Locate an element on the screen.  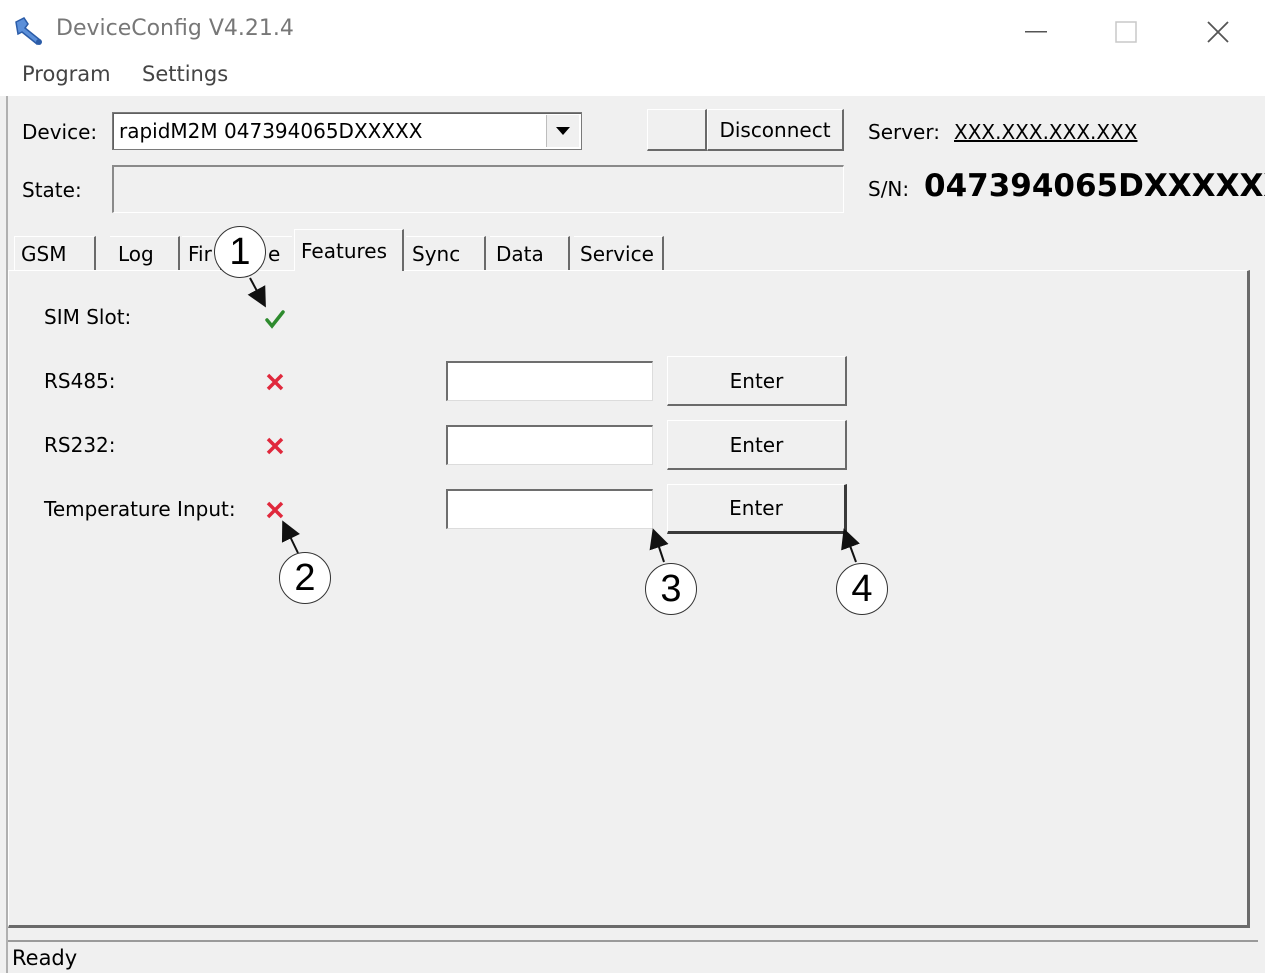
tab-features: Features is located at coordinates (349, 250).